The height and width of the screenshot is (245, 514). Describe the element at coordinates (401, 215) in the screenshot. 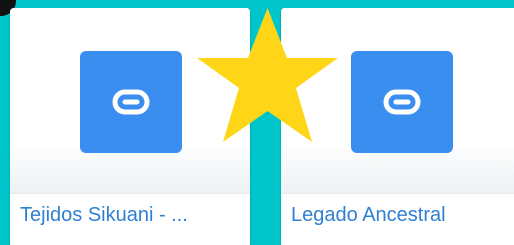

I see `card-title: Legado Ancestral` at that location.